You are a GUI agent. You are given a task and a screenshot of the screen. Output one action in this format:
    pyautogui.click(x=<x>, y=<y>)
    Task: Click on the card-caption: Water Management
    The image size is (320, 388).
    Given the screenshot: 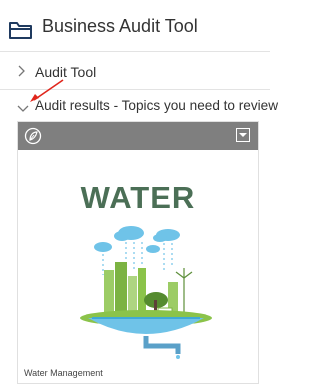 What is the action you would take?
    pyautogui.click(x=63, y=373)
    